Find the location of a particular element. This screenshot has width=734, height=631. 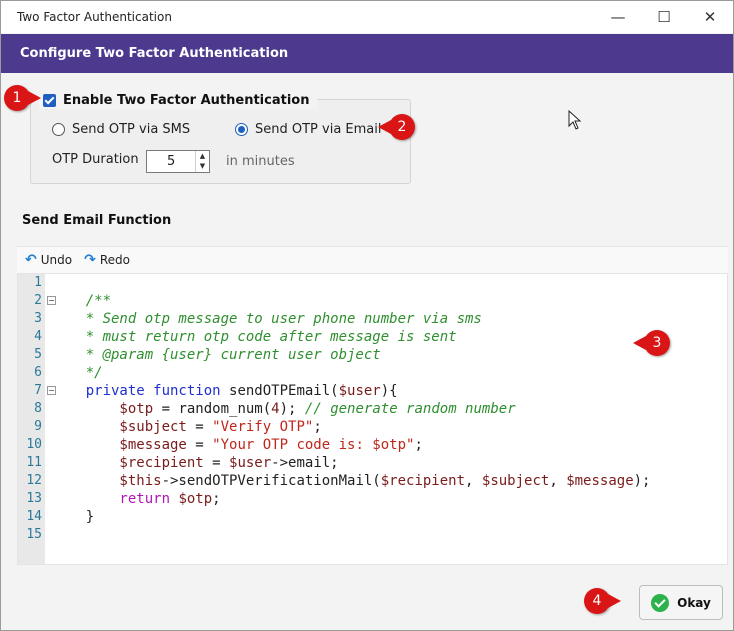

code-token: ){ is located at coordinates (389, 391).